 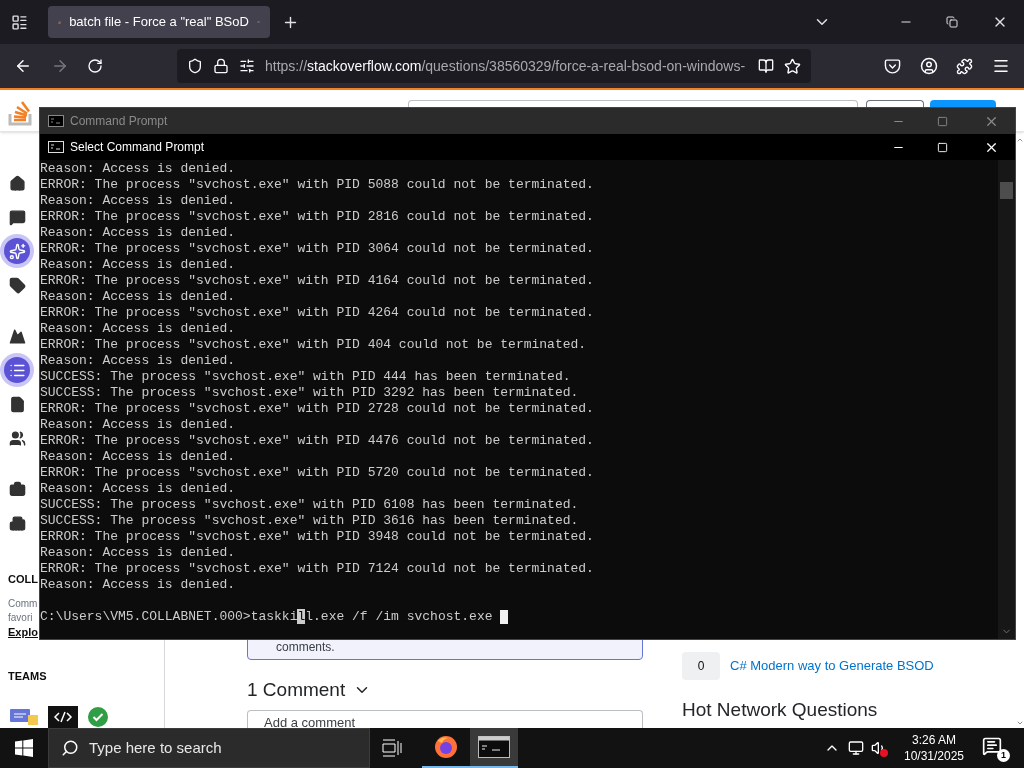 What do you see at coordinates (267, 617) in the screenshot?
I see `command-line: C:\Users\VM5.COLLABNET.000>taskkill.exe /f /im svchost.exe` at bounding box center [267, 617].